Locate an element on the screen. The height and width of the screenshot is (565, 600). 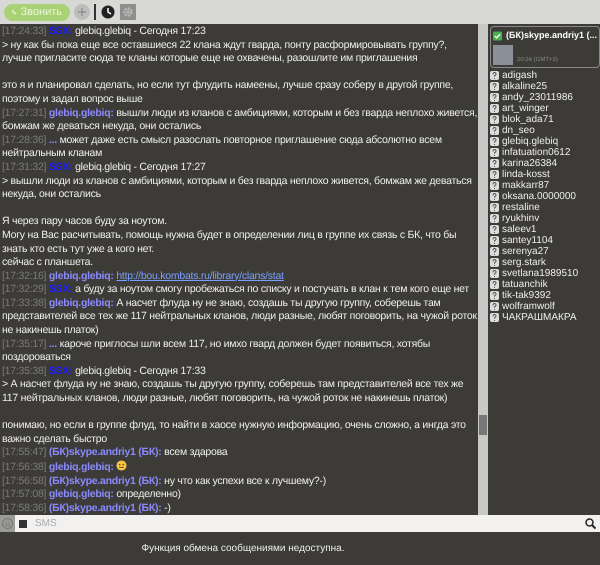
notice-text: Функция обмена сообщениями недоступна. is located at coordinates (242, 549).